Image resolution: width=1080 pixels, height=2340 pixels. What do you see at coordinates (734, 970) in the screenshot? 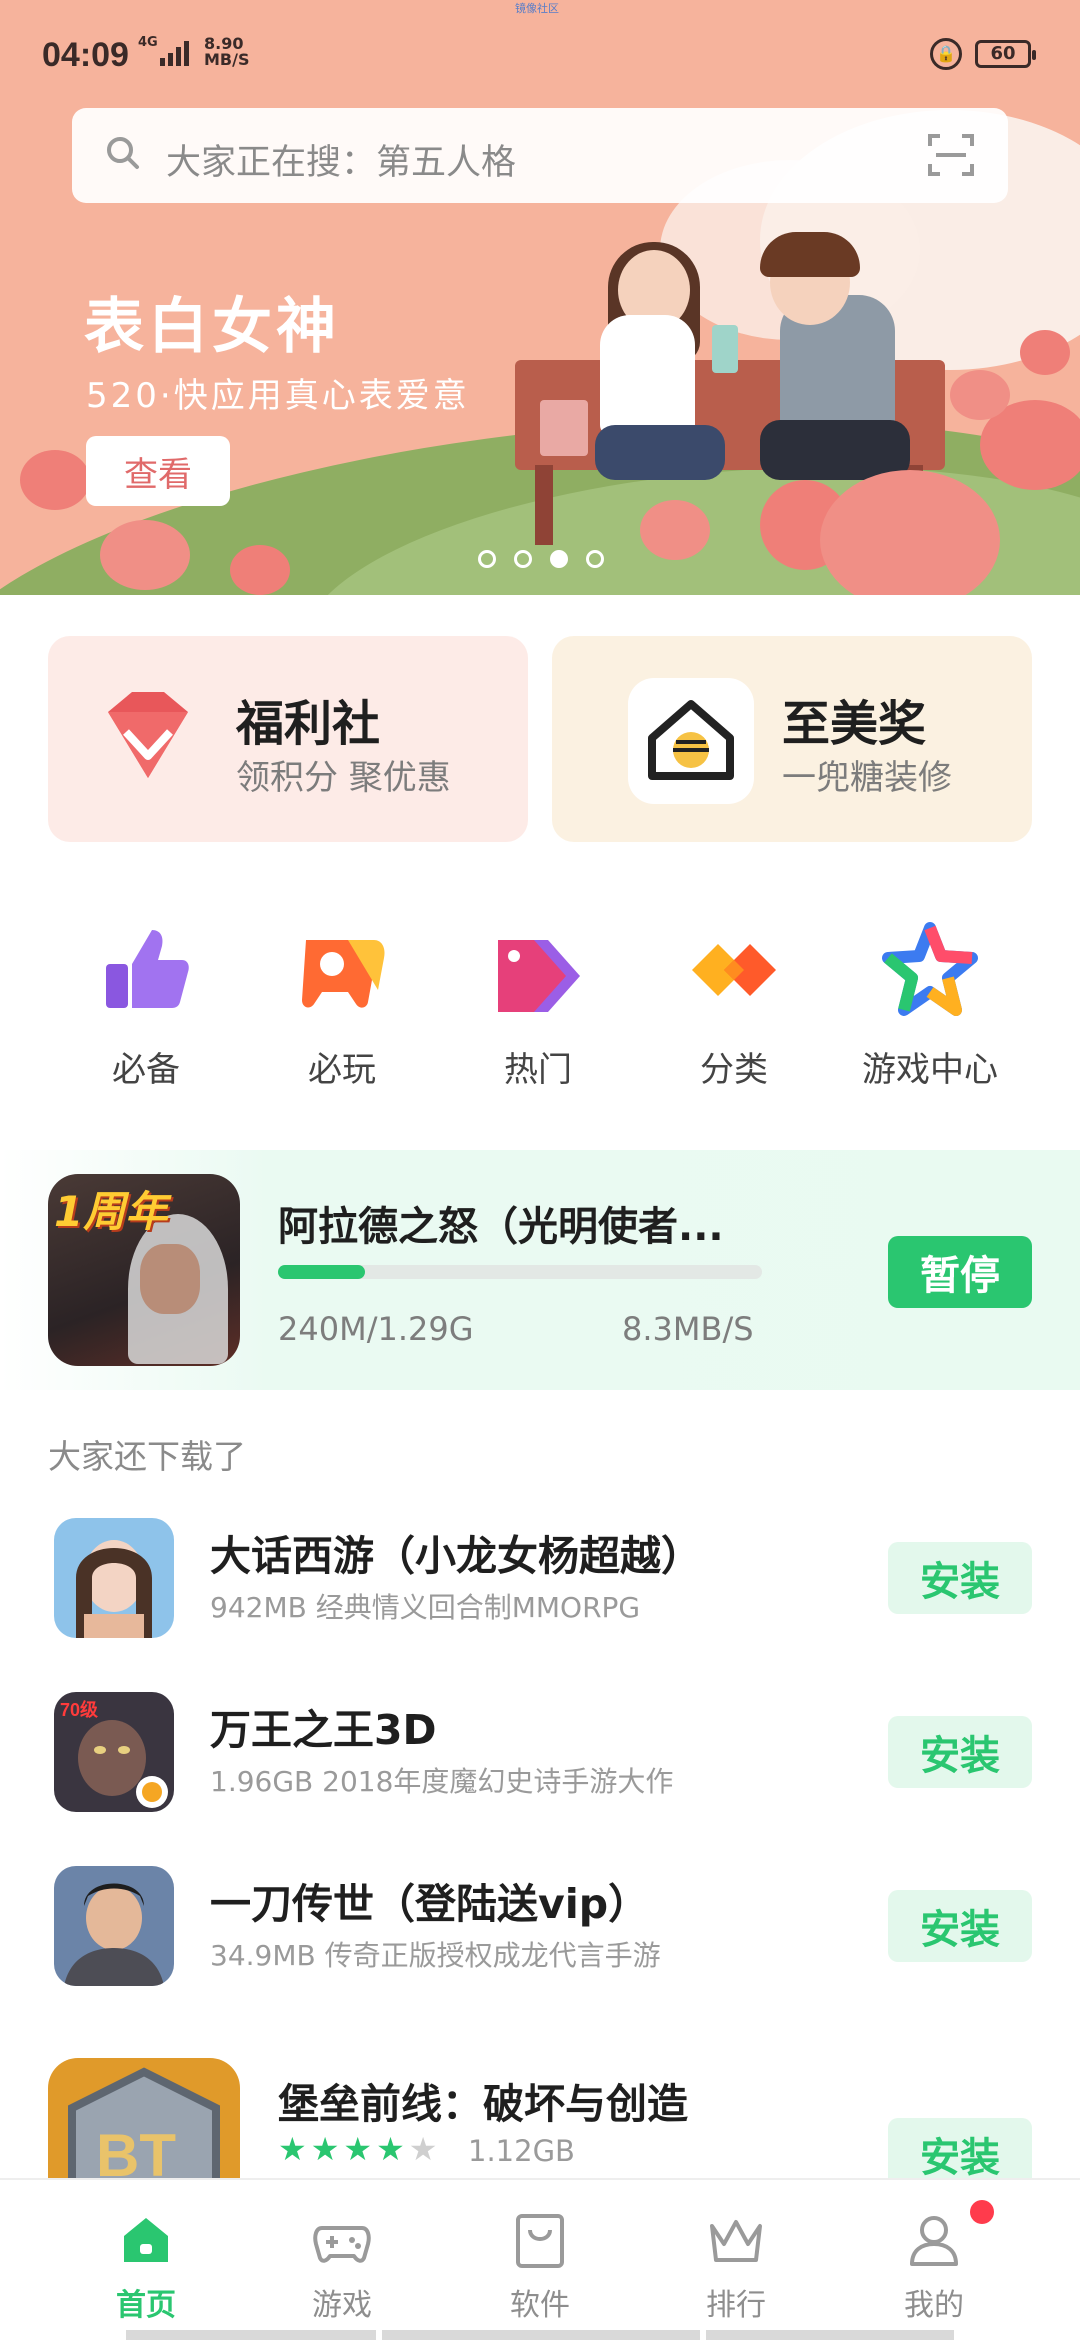
I see `category-icon` at bounding box center [734, 970].